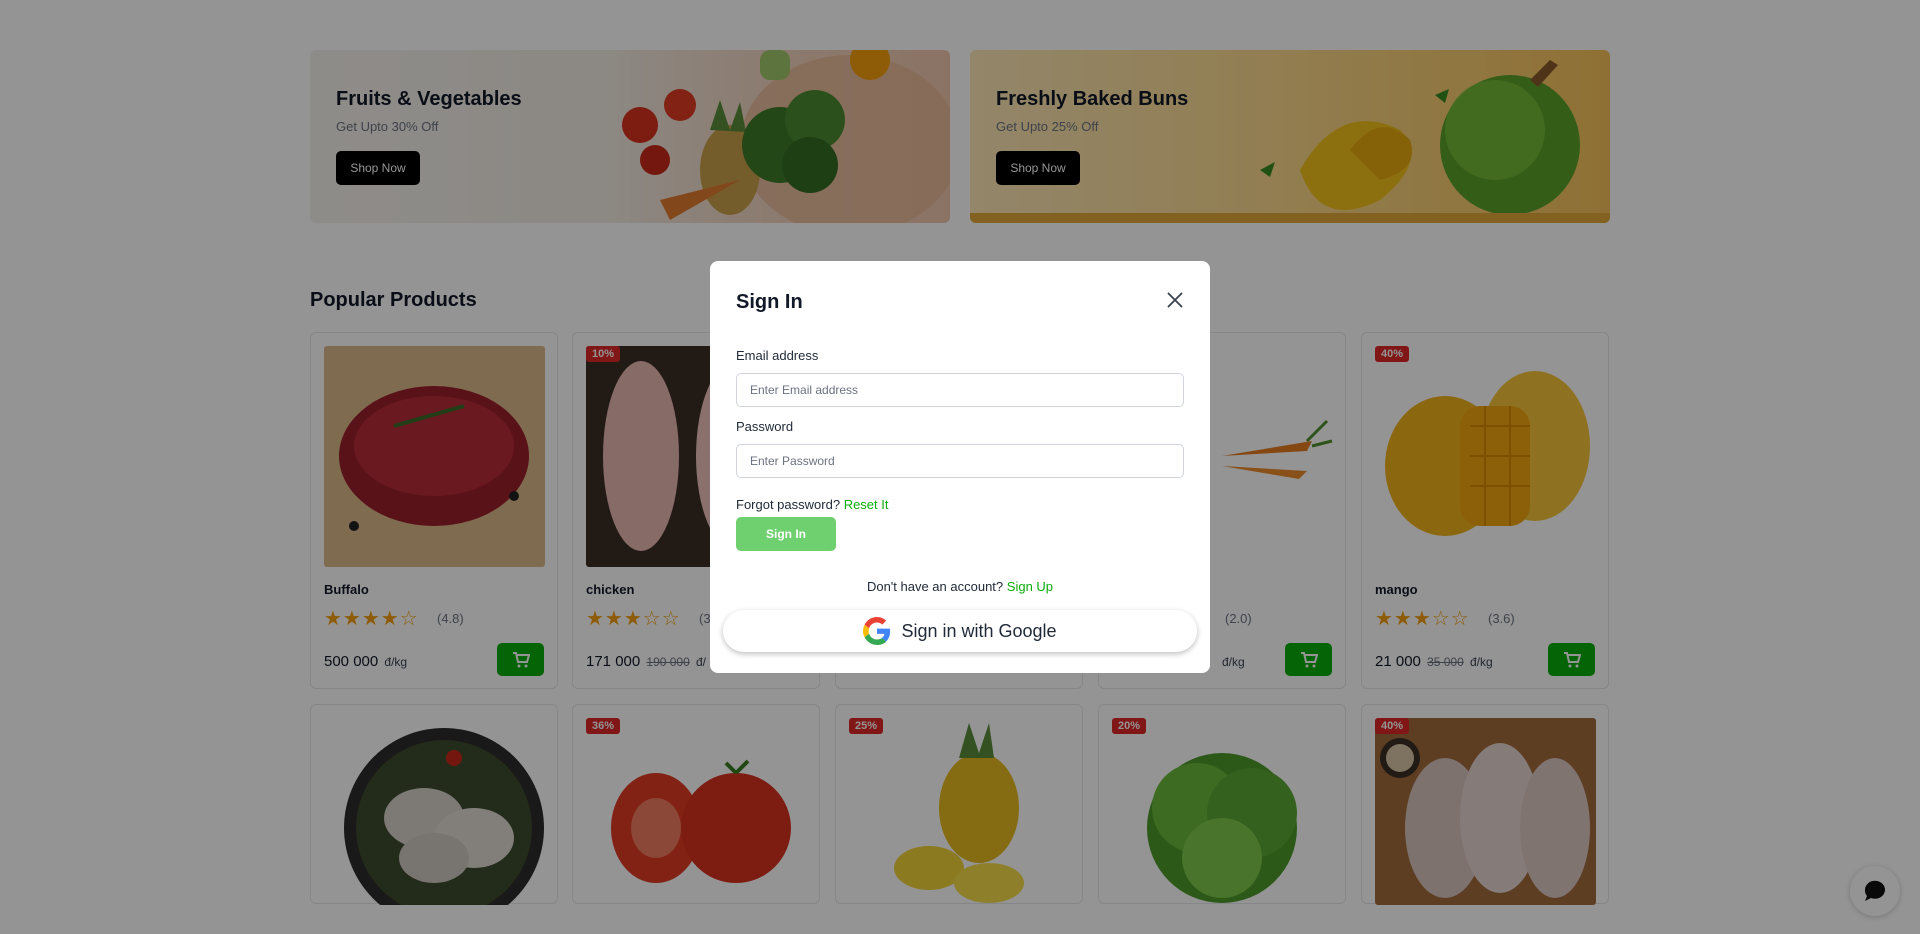  I want to click on no-account-text: Don't have an account?, so click(935, 586).